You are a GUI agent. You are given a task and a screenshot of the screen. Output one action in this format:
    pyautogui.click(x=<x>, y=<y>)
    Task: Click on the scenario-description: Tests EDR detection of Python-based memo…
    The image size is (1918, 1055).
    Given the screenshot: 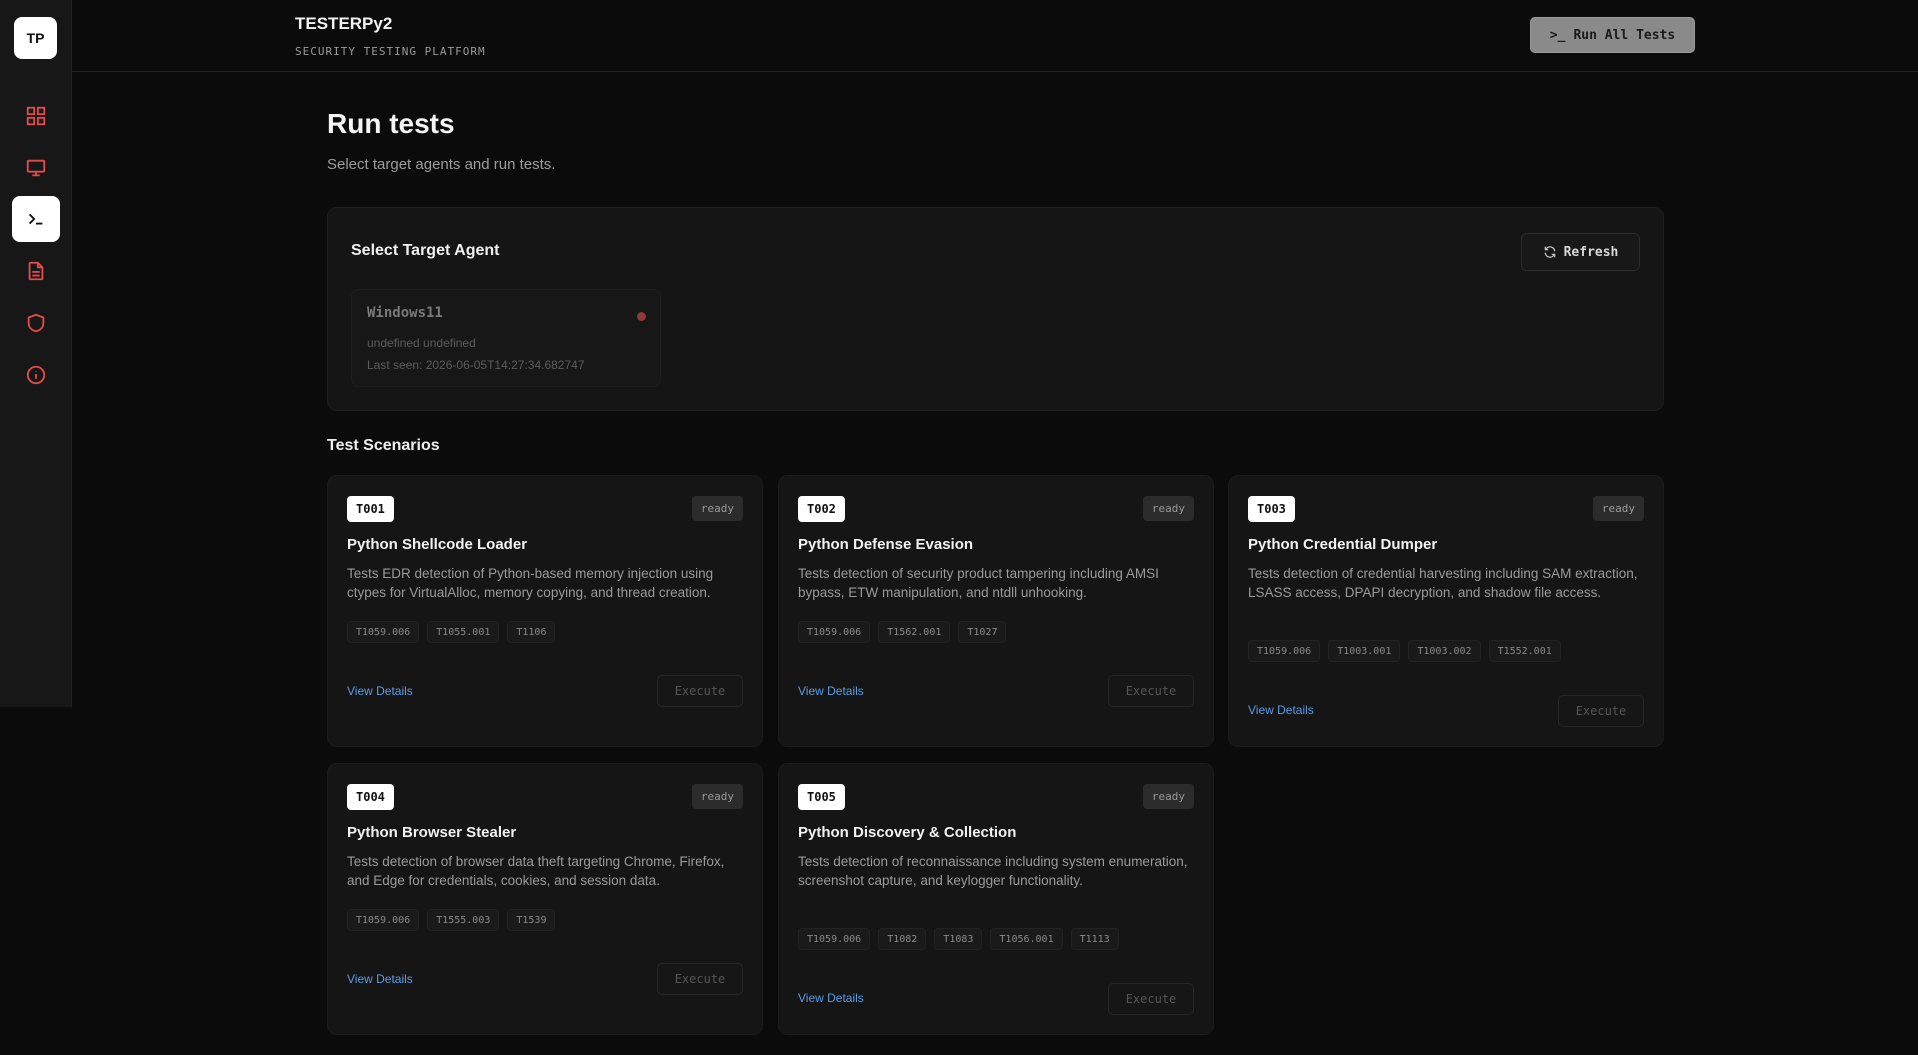 What is the action you would take?
    pyautogui.click(x=530, y=583)
    